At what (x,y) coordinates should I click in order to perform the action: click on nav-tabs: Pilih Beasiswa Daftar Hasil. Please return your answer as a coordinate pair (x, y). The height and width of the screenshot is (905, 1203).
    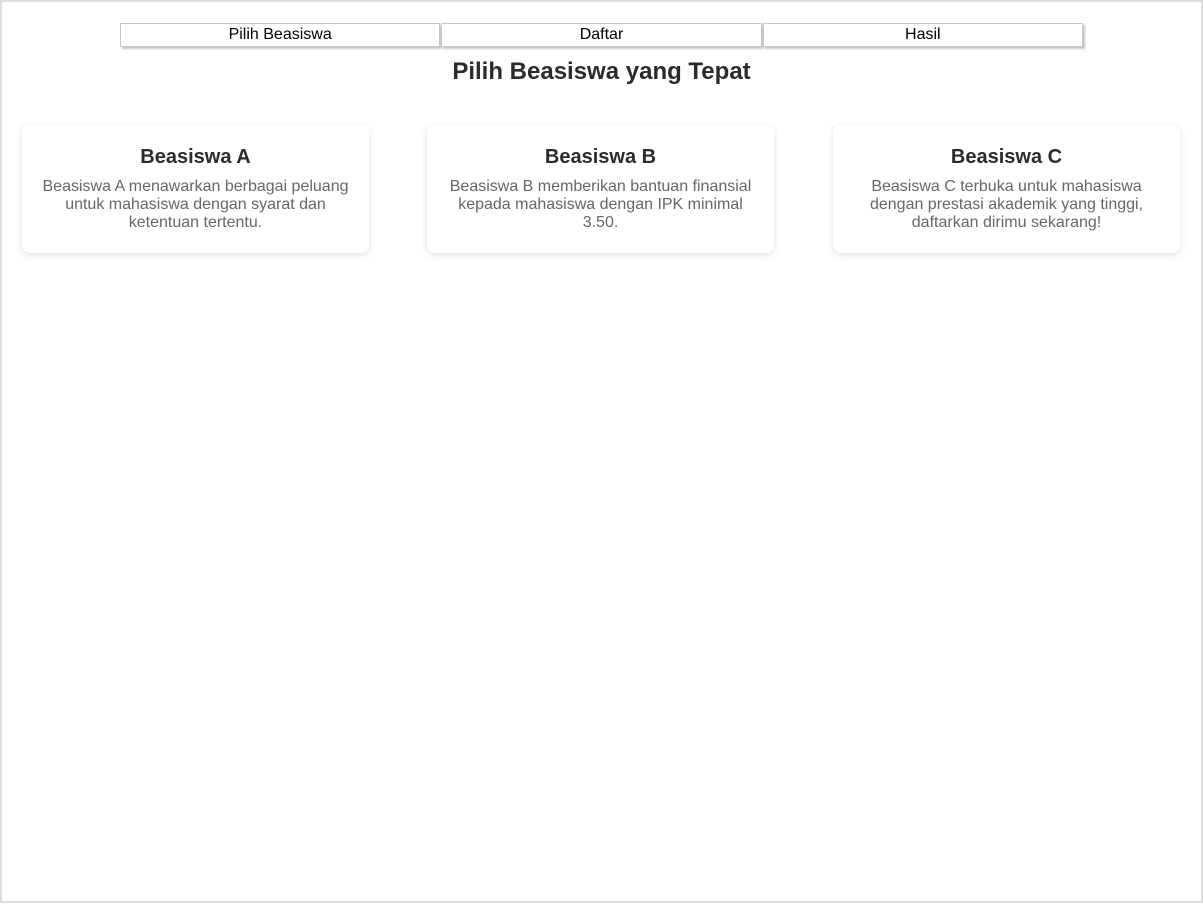
    Looking at the image, I should click on (601, 35).